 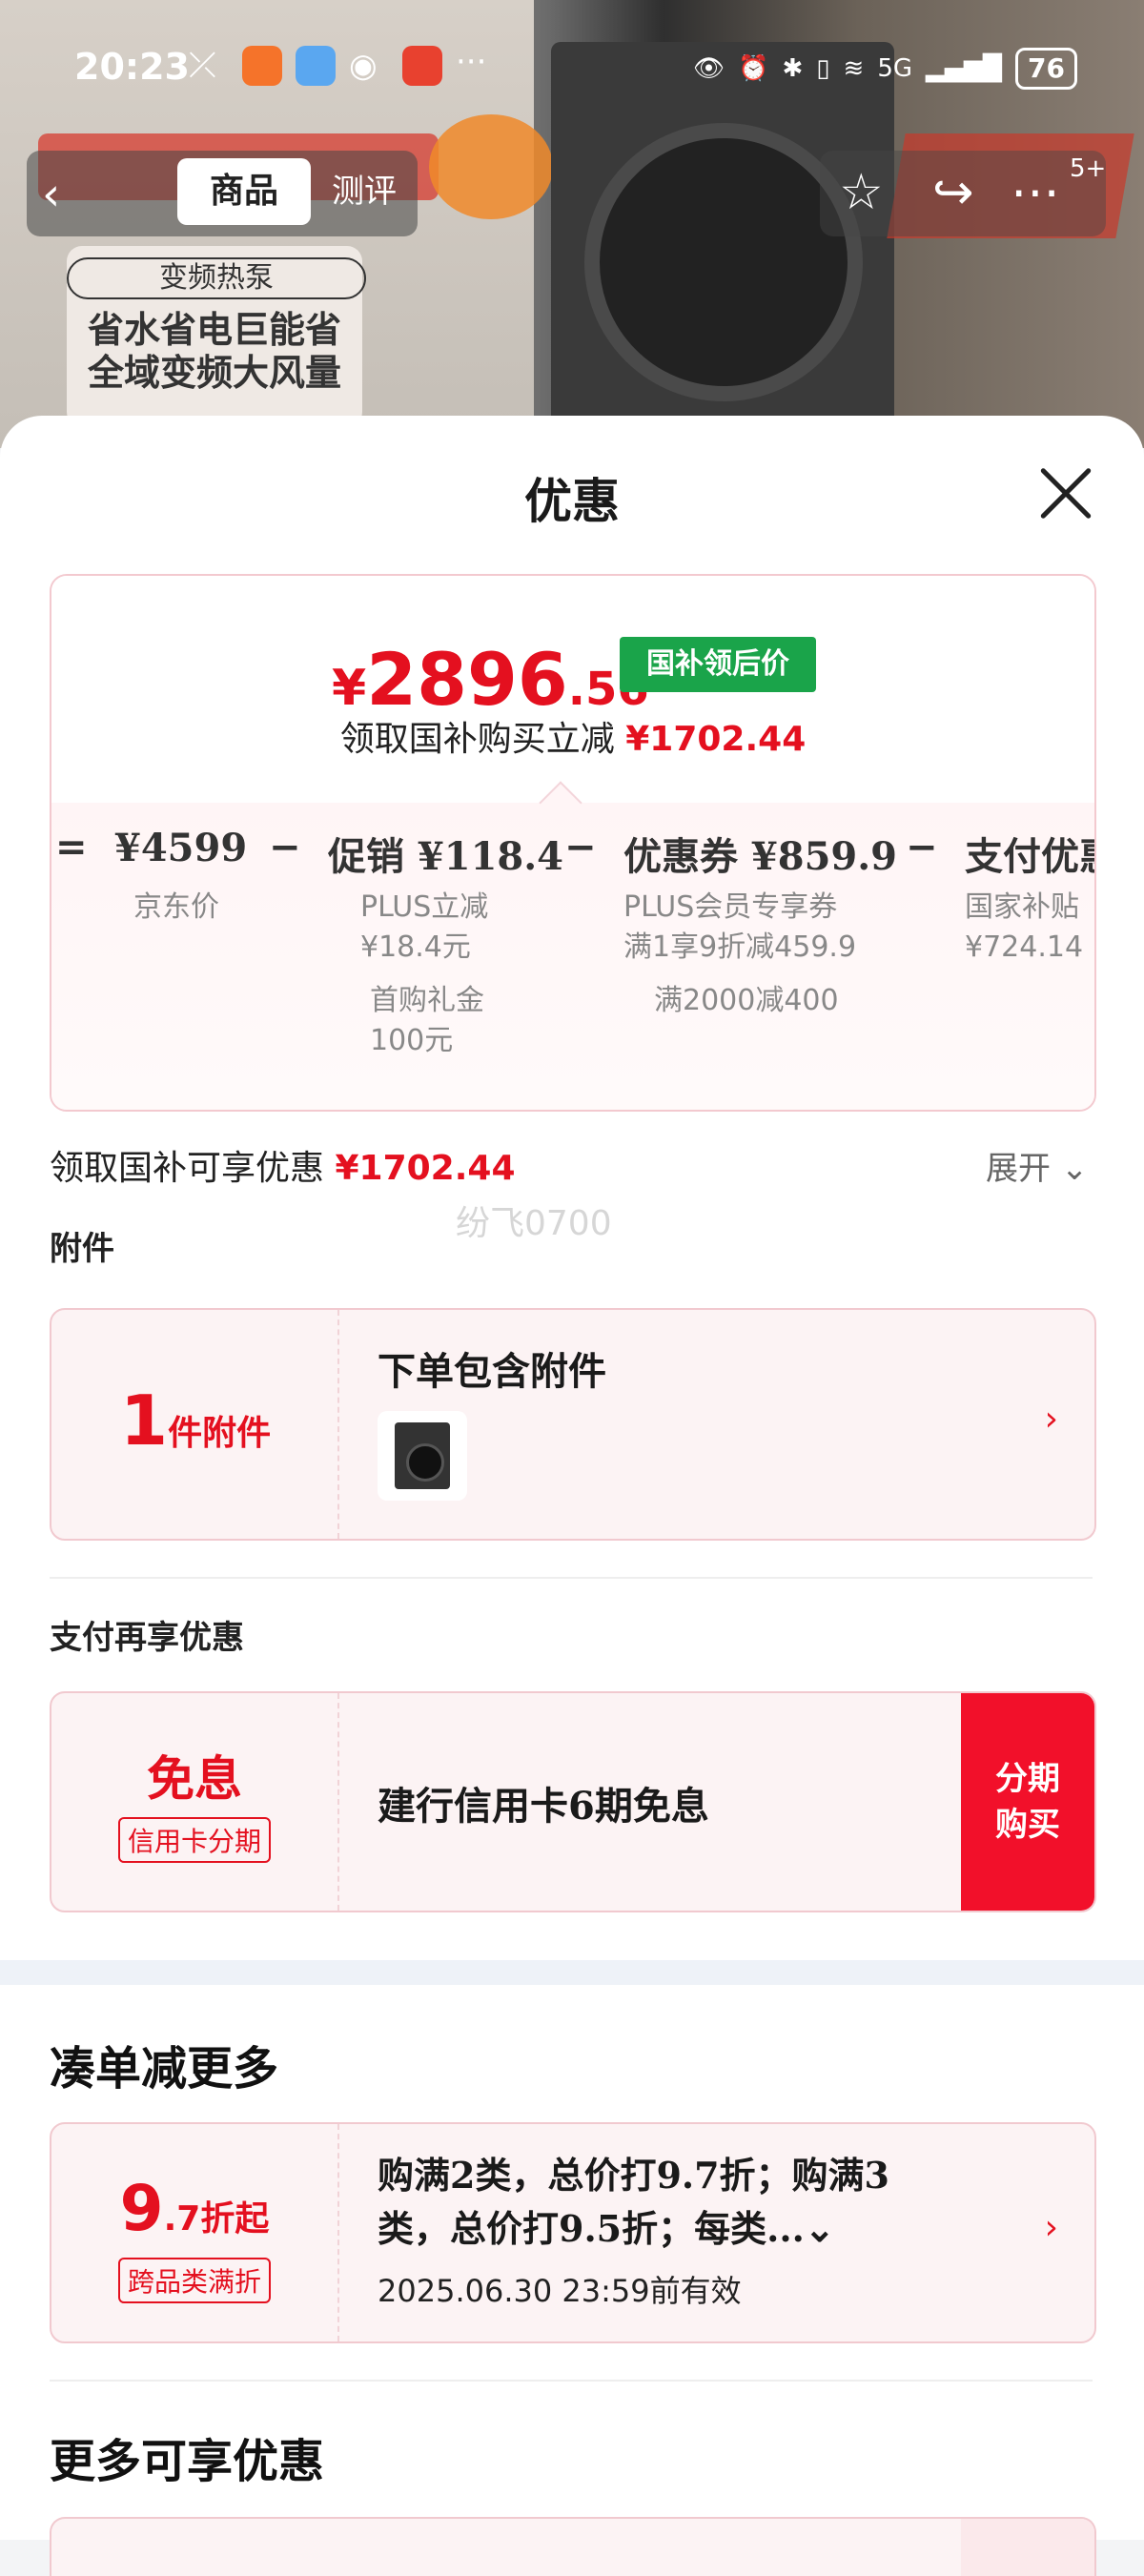 I want to click on payment-text: 建行信用卡6期免息, so click(x=544, y=1806).